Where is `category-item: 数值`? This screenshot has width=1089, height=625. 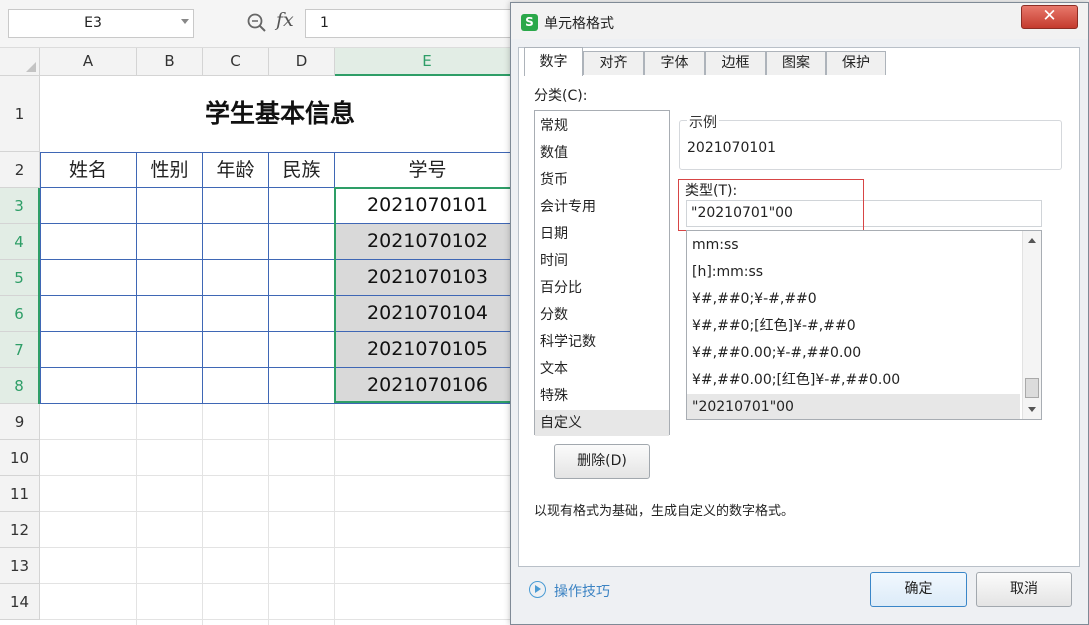 category-item: 数值 is located at coordinates (602, 153).